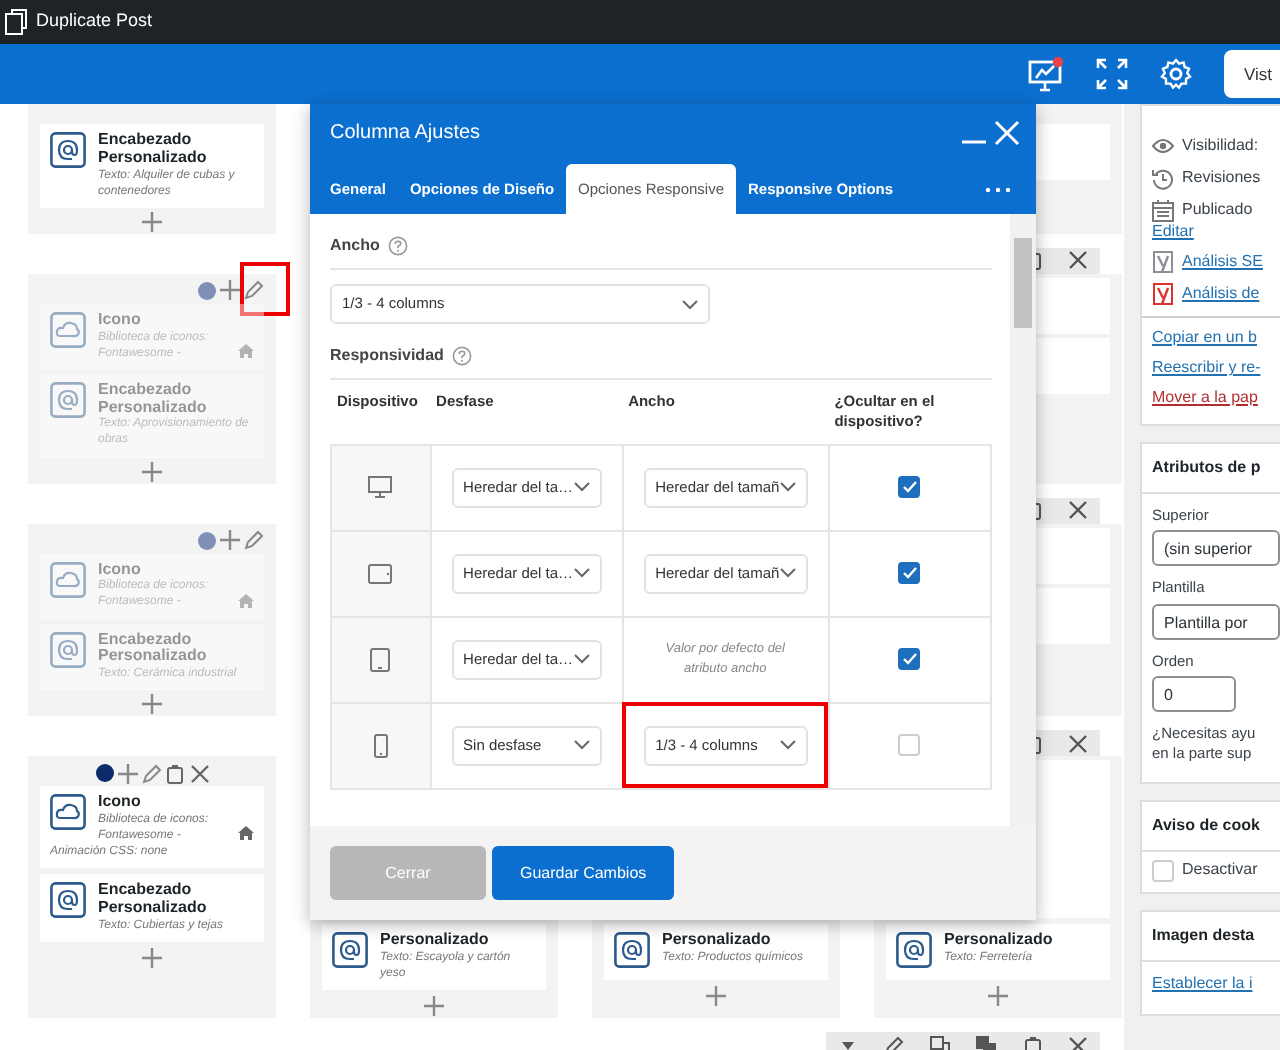  I want to click on scrollbar, so click(1023, 520).